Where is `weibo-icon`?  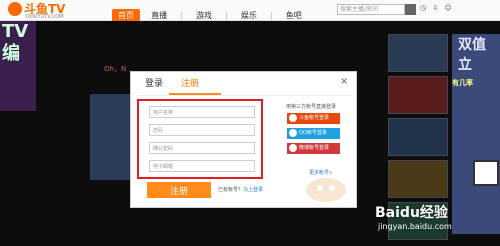 weibo-icon is located at coordinates (293, 148).